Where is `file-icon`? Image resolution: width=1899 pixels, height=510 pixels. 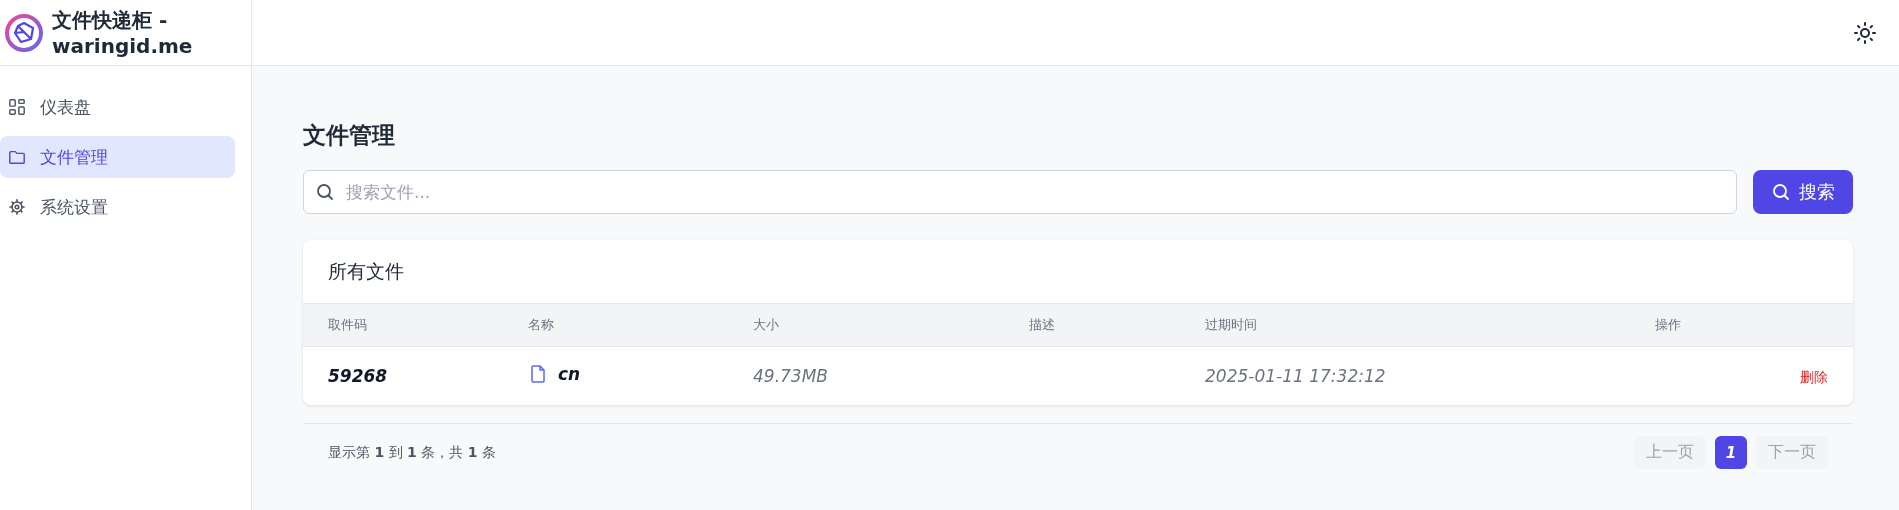 file-icon is located at coordinates (538, 374).